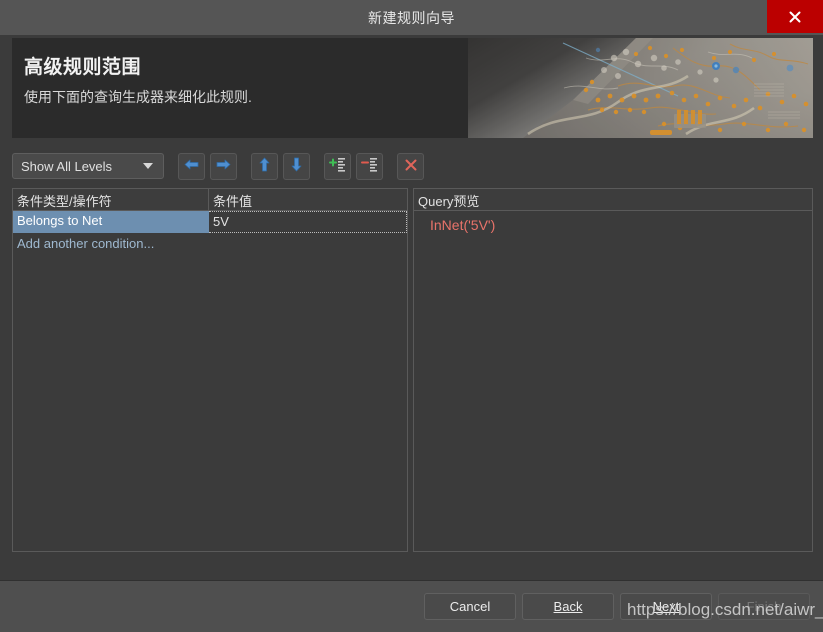  Describe the element at coordinates (151, 166) in the screenshot. I see `chevron-down-icon` at that location.